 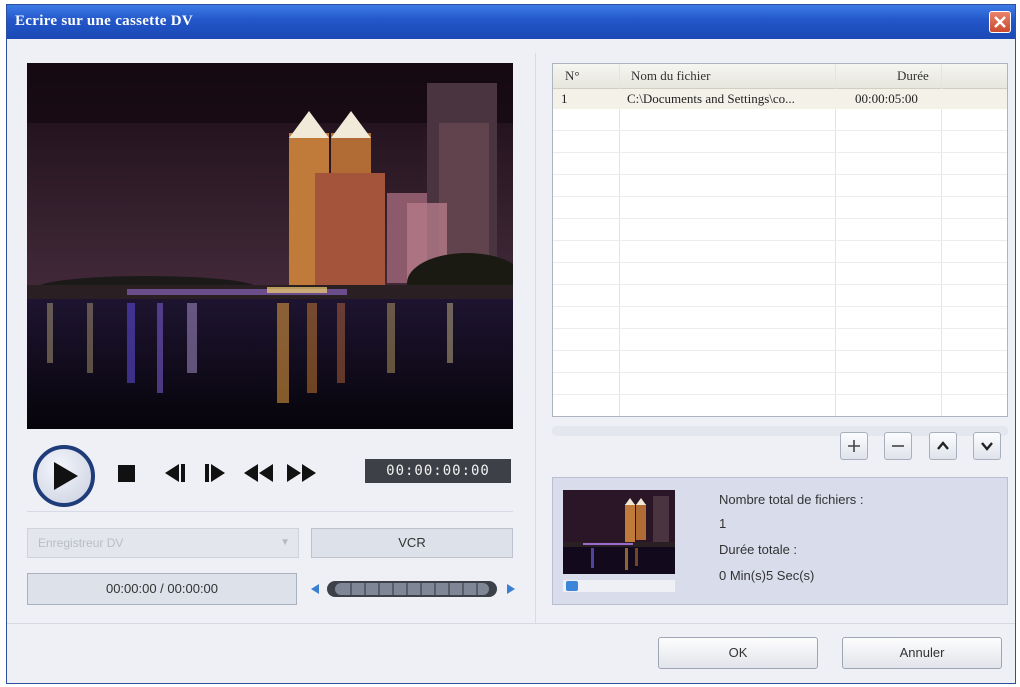 What do you see at coordinates (511, 589) in the screenshot?
I see `shuttle-right-arrow-icon` at bounding box center [511, 589].